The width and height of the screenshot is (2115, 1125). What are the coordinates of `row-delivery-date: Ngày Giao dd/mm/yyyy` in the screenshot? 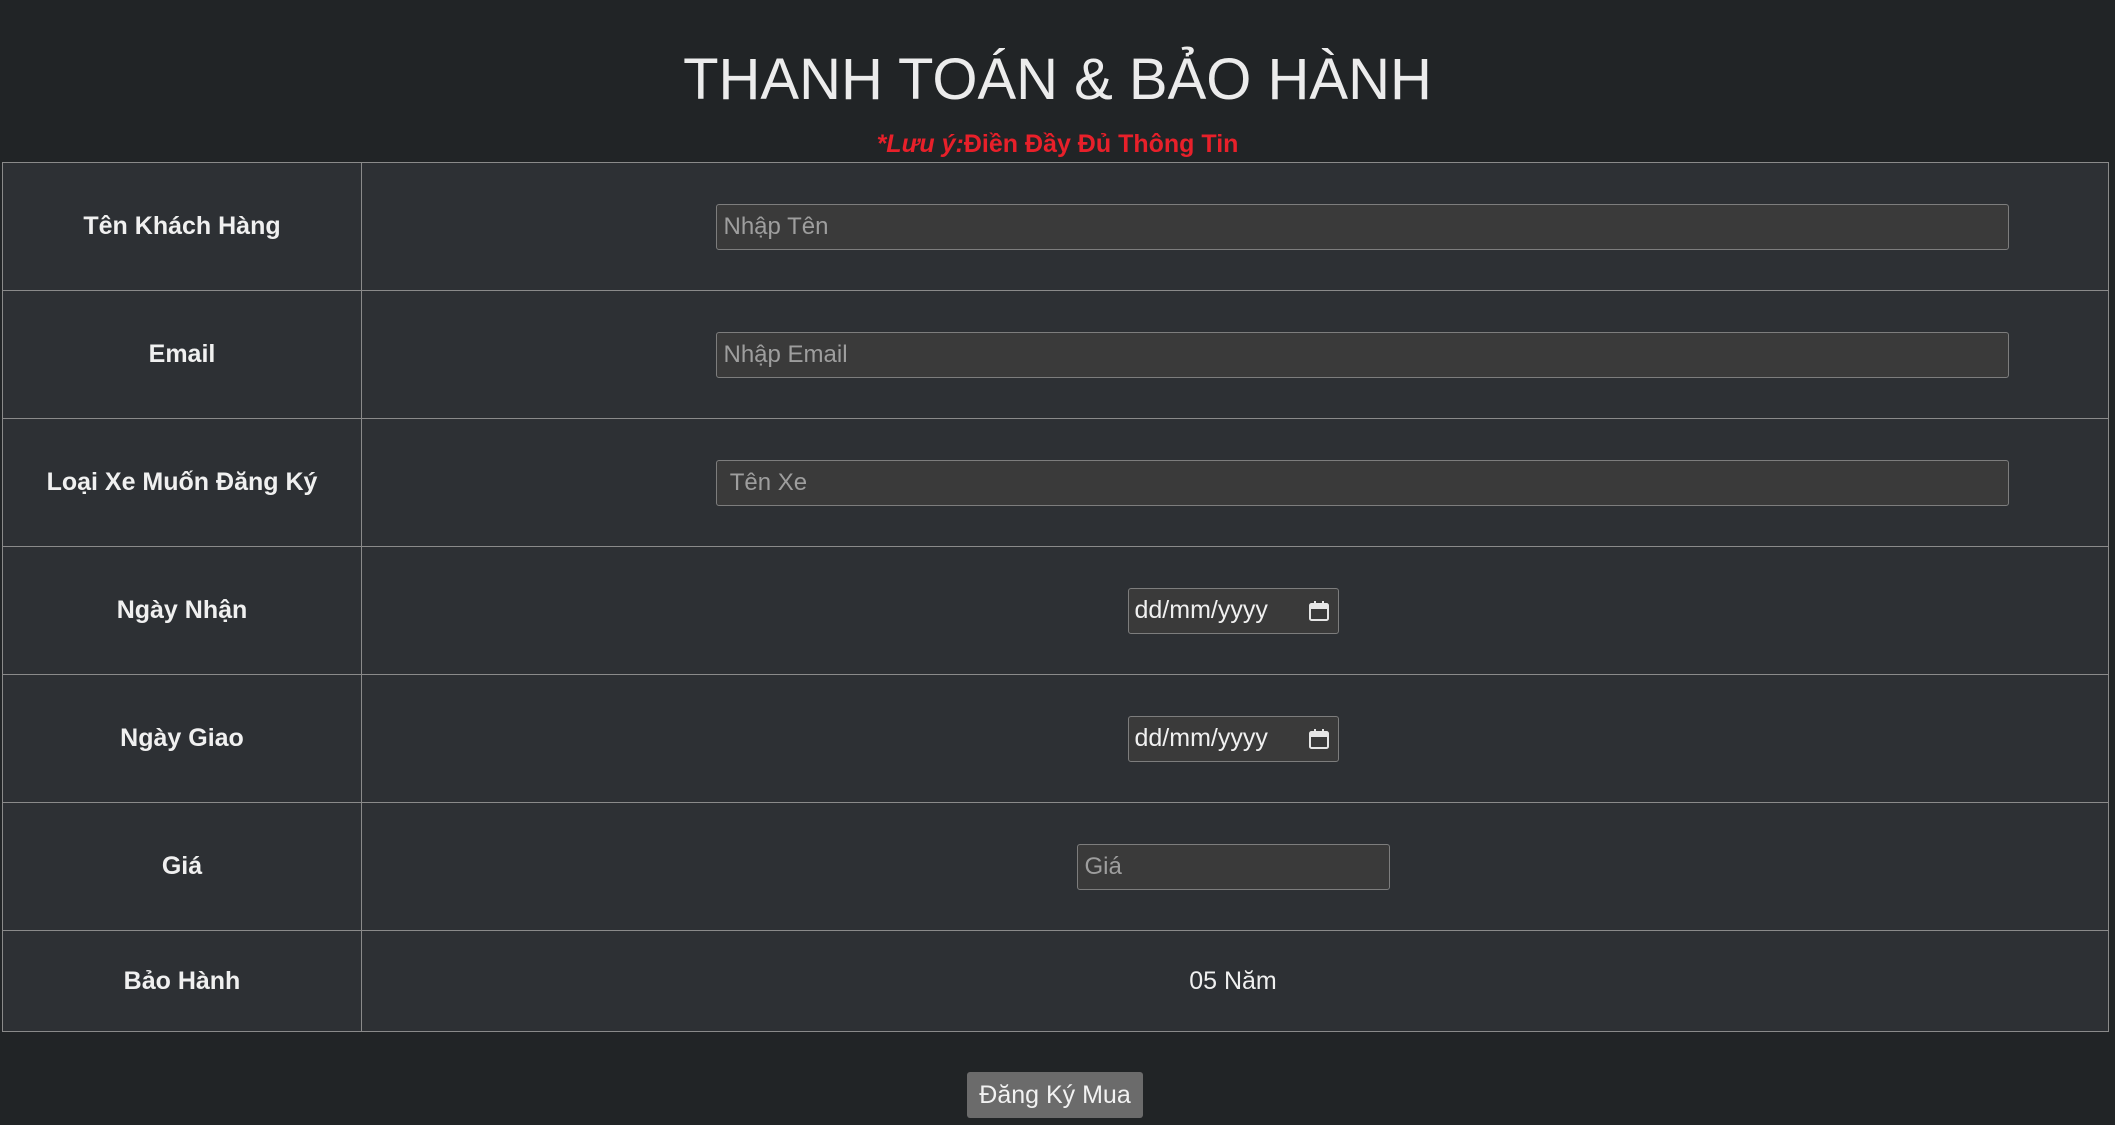 It's located at (1055, 738).